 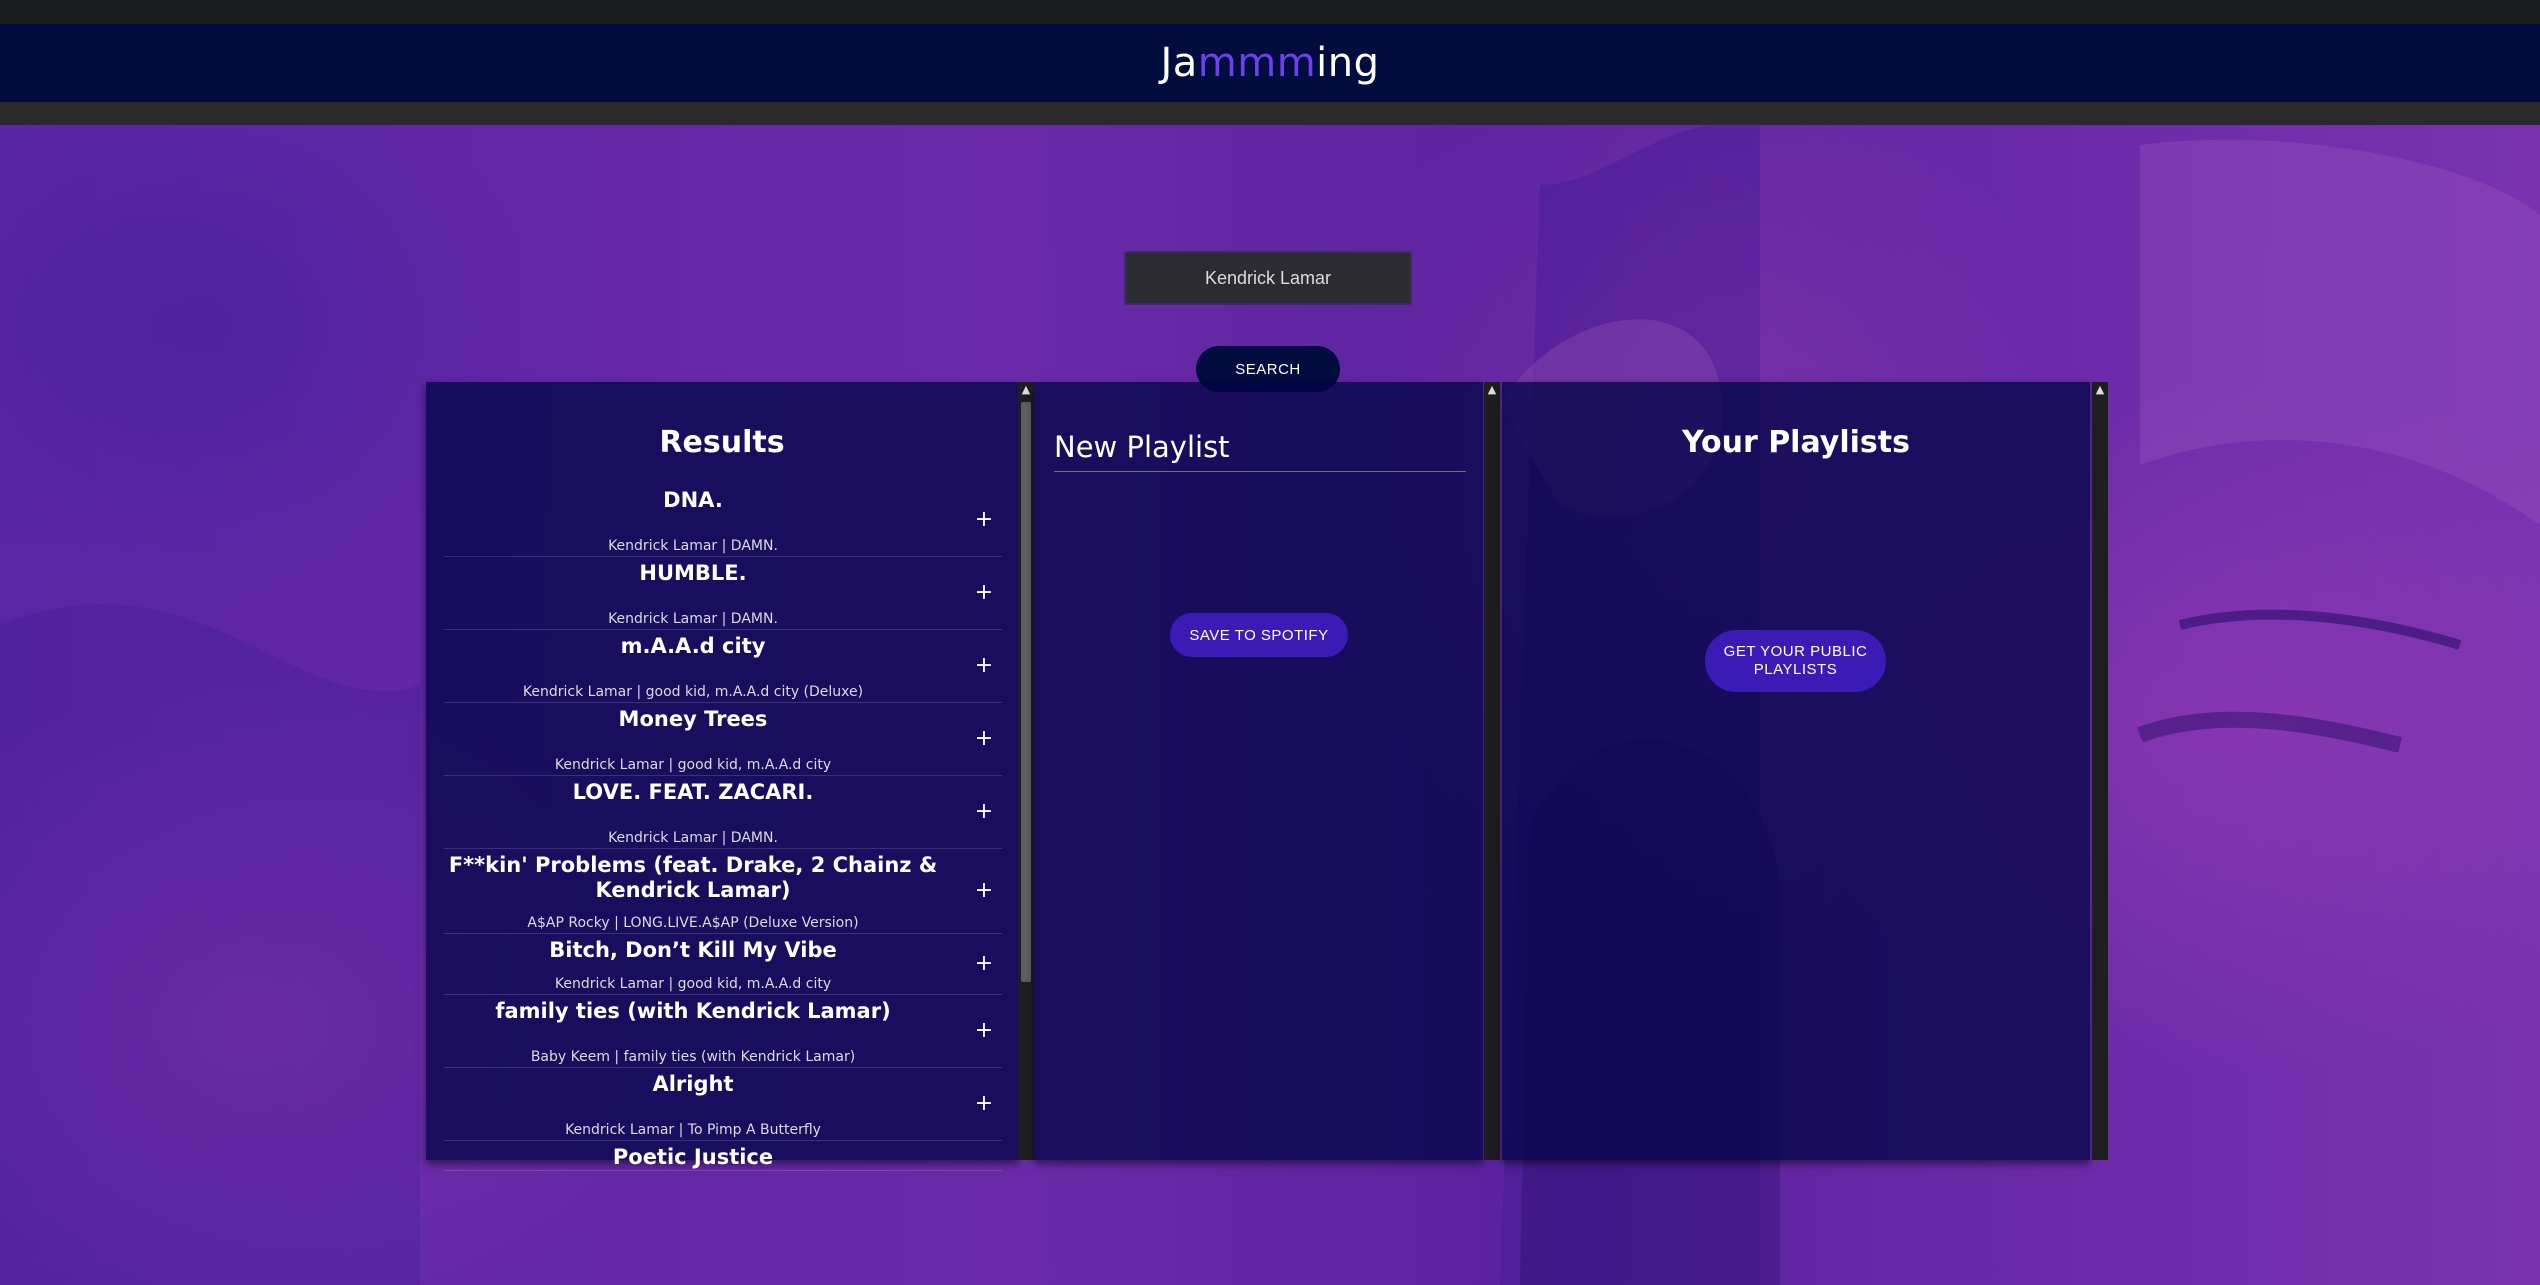 I want to click on your-playlists-panel: Your Playlists GET YOUR PUBLIC PLAYLISTS, so click(x=1796, y=771).